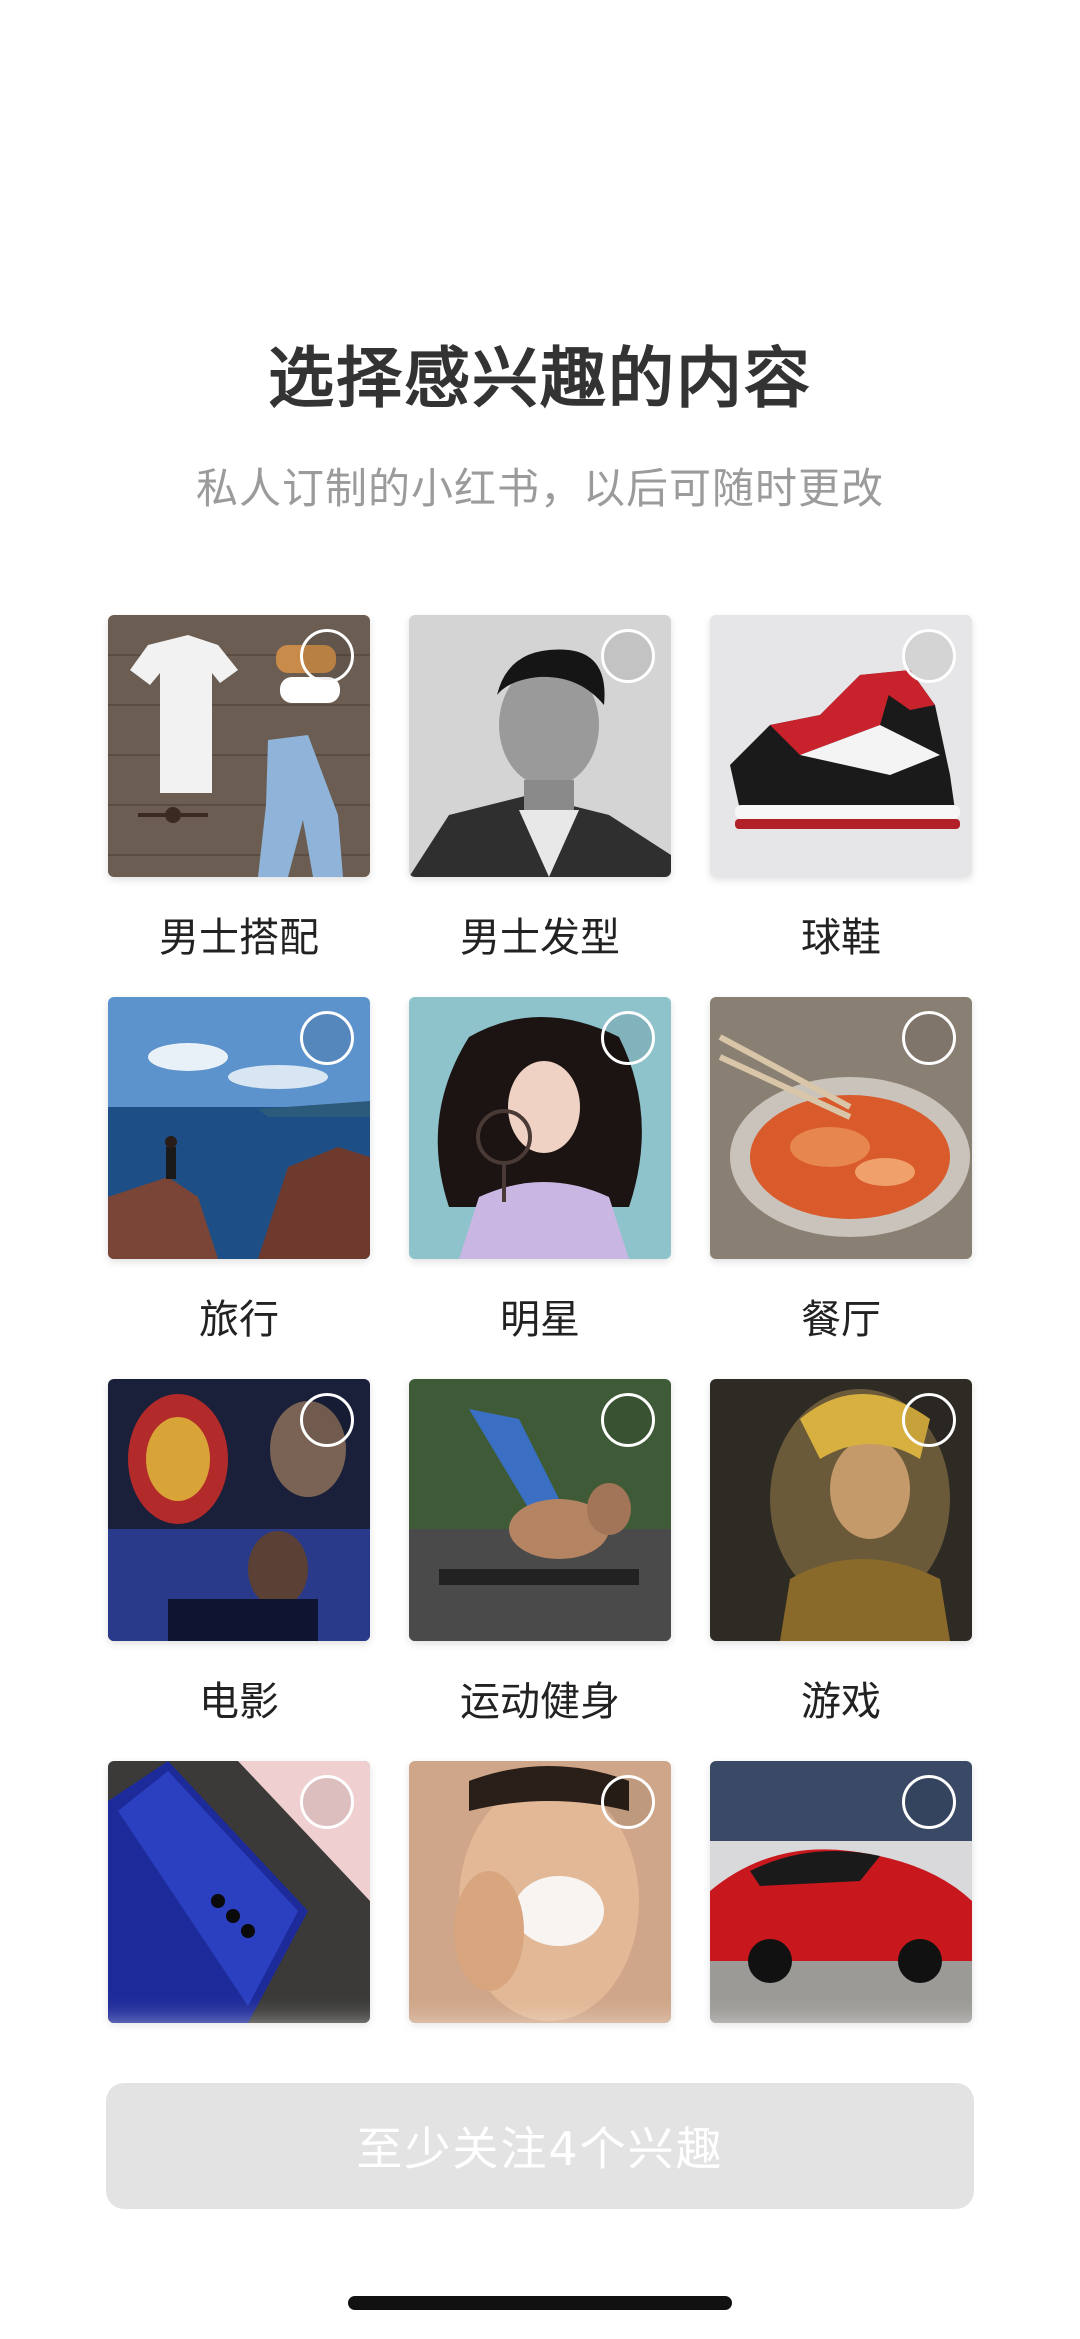 This screenshot has height=2339, width=1080. Describe the element at coordinates (540, 938) in the screenshot. I see `interest-label: 男士发型` at that location.